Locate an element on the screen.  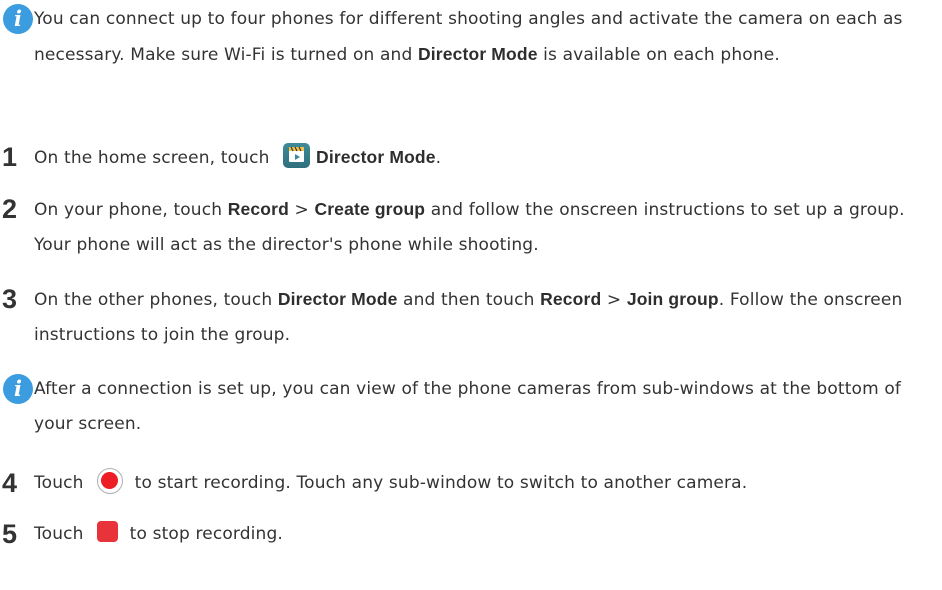
record-button-icon is located at coordinates (110, 481).